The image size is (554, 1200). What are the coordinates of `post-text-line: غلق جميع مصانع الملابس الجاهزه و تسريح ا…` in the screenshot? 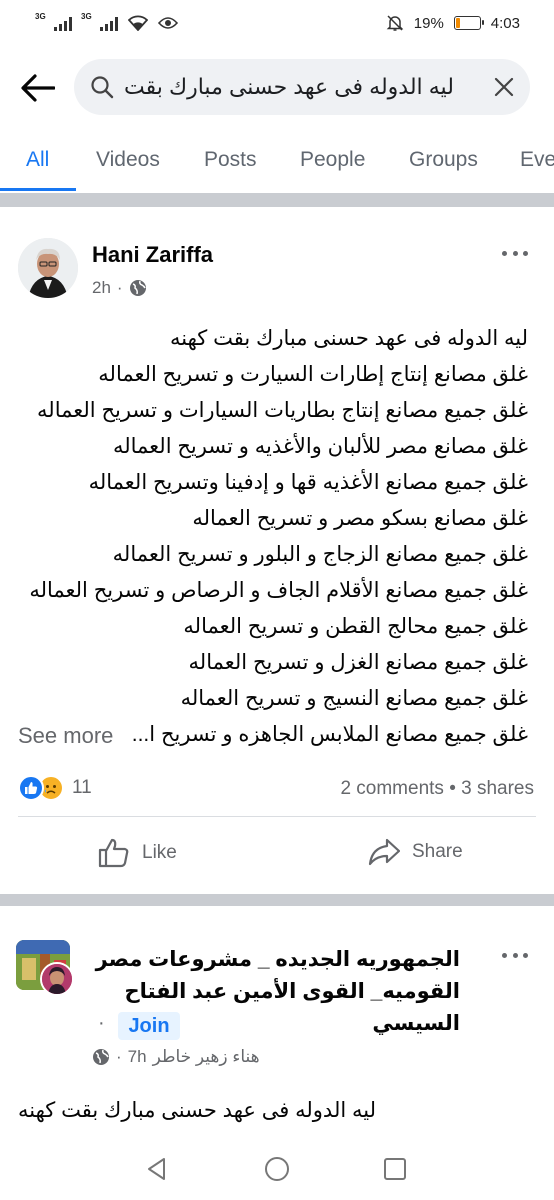 It's located at (329, 734).